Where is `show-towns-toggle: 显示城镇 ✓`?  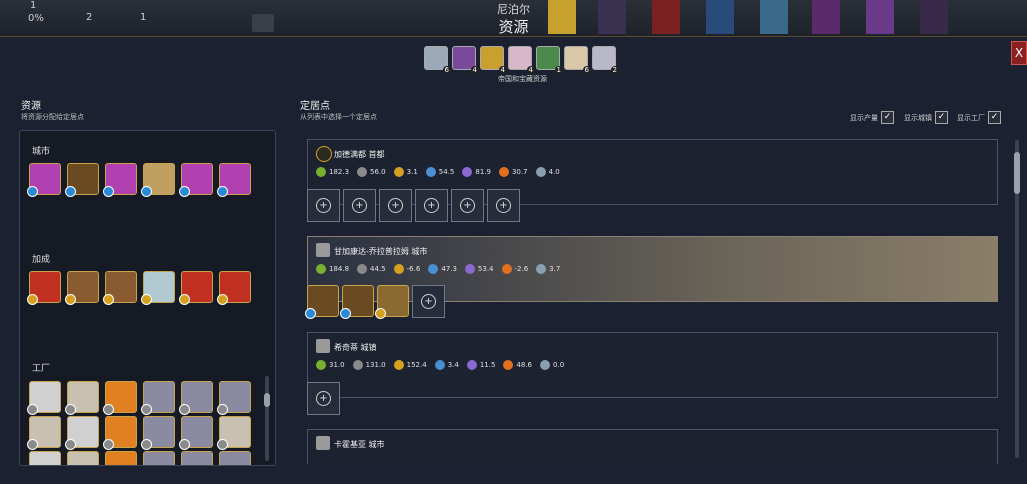
show-towns-toggle: 显示城镇 ✓ is located at coordinates (926, 117).